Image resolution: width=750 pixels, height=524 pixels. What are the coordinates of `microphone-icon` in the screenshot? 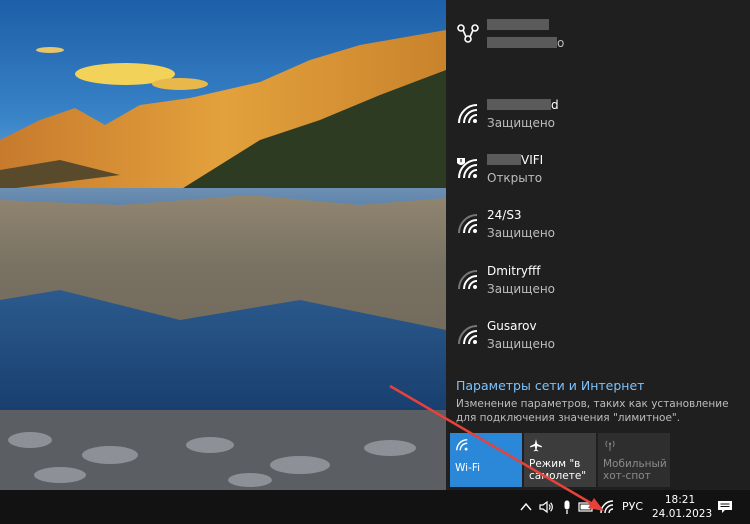 It's located at (567, 507).